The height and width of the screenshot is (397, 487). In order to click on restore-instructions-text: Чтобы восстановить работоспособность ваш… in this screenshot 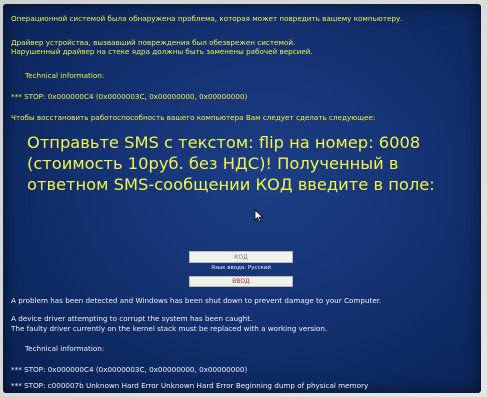, I will do `click(193, 117)`.